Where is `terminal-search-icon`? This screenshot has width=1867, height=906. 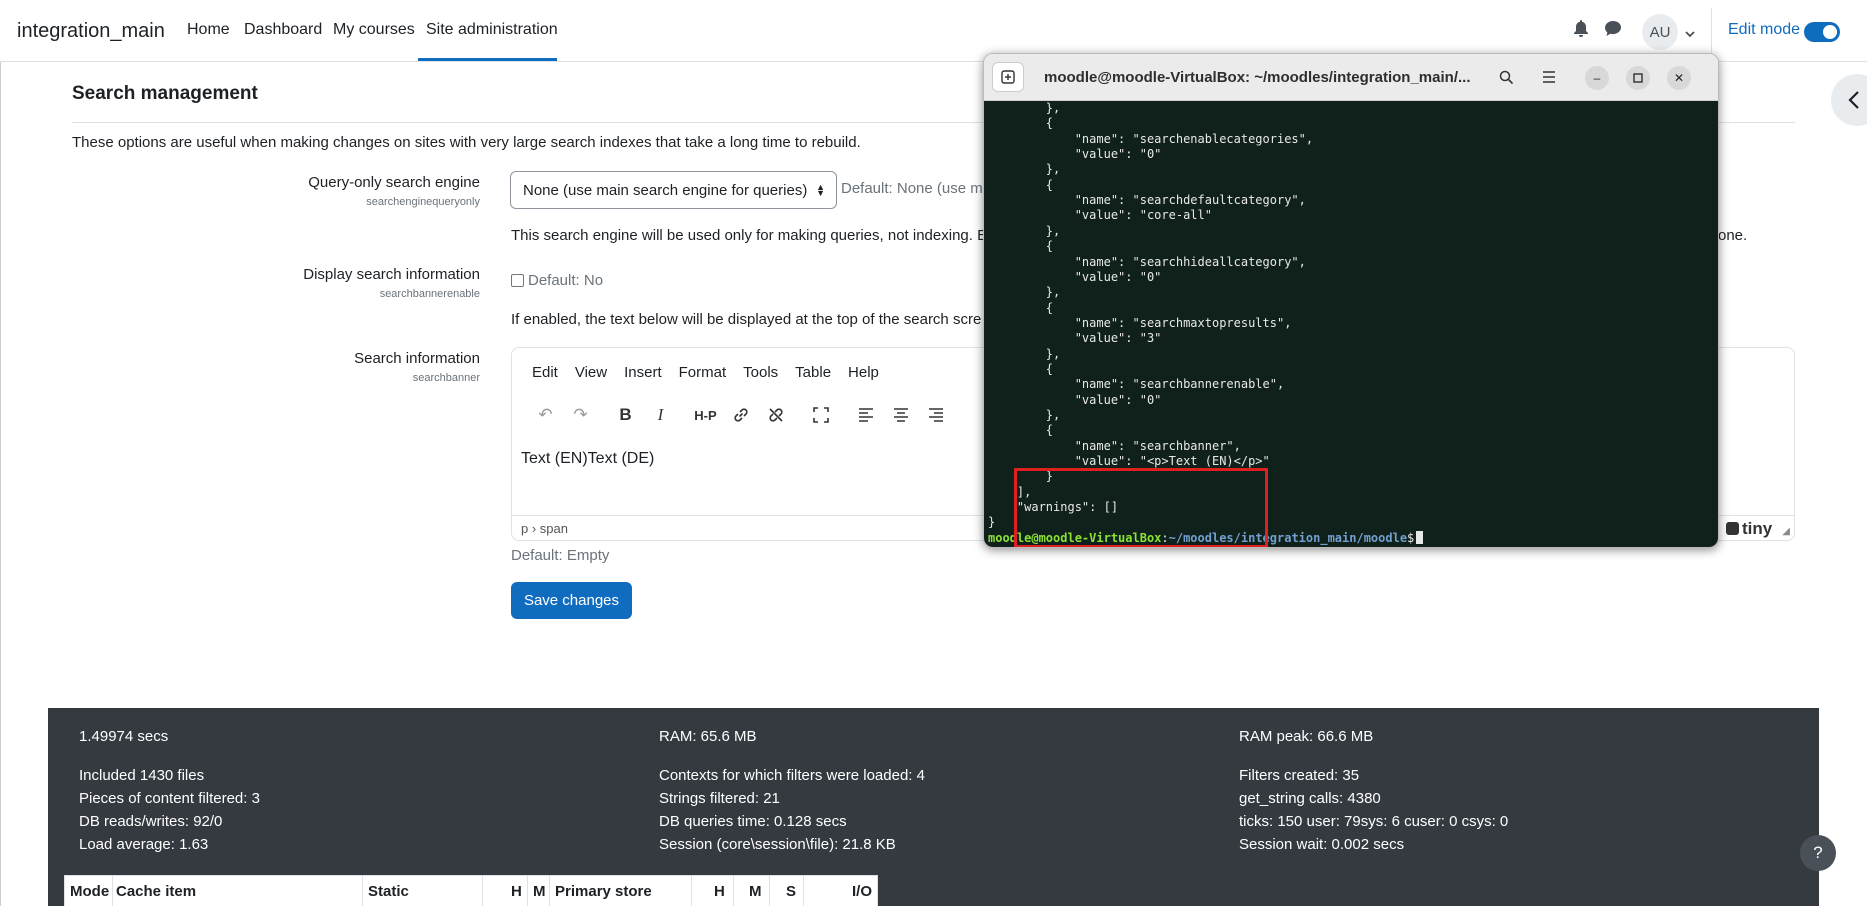 terminal-search-icon is located at coordinates (1506, 77).